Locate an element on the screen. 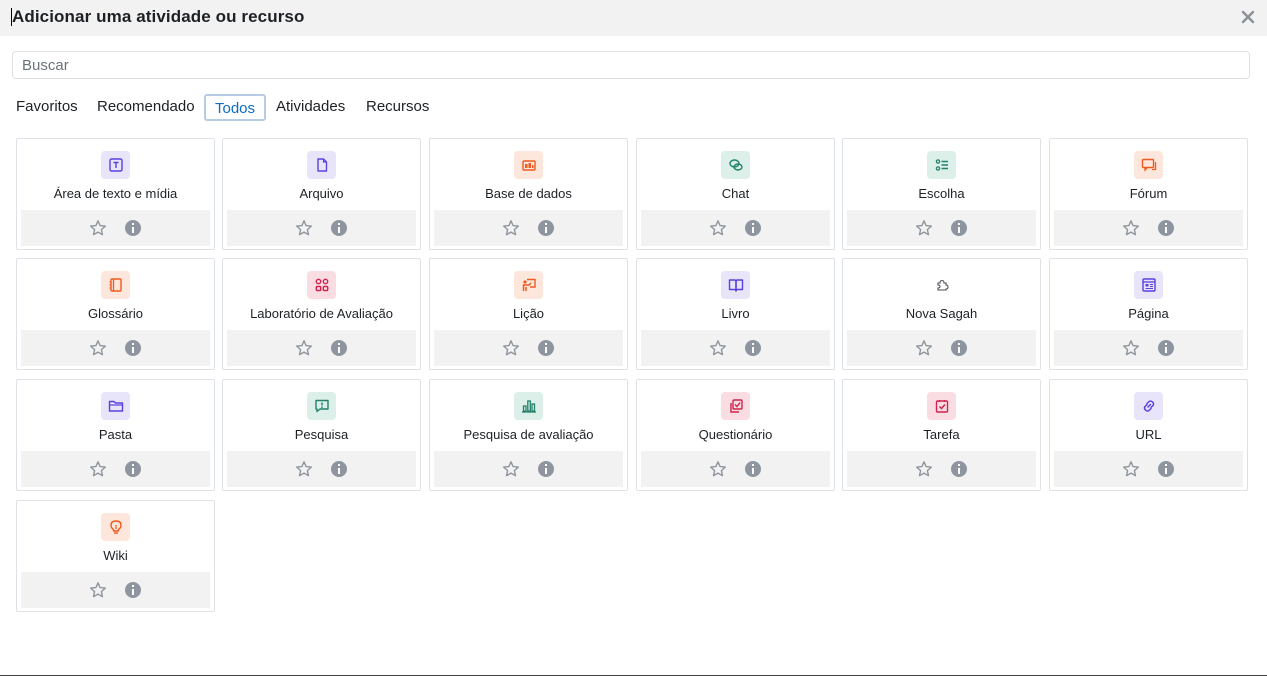 The image size is (1267, 677). module-name: Pesquisa is located at coordinates (321, 434).